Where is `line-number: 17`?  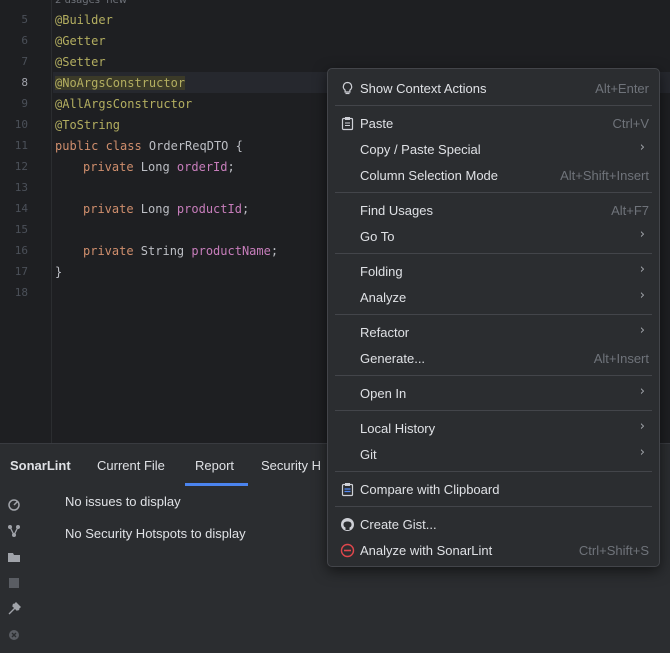
line-number: 17 is located at coordinates (21, 271).